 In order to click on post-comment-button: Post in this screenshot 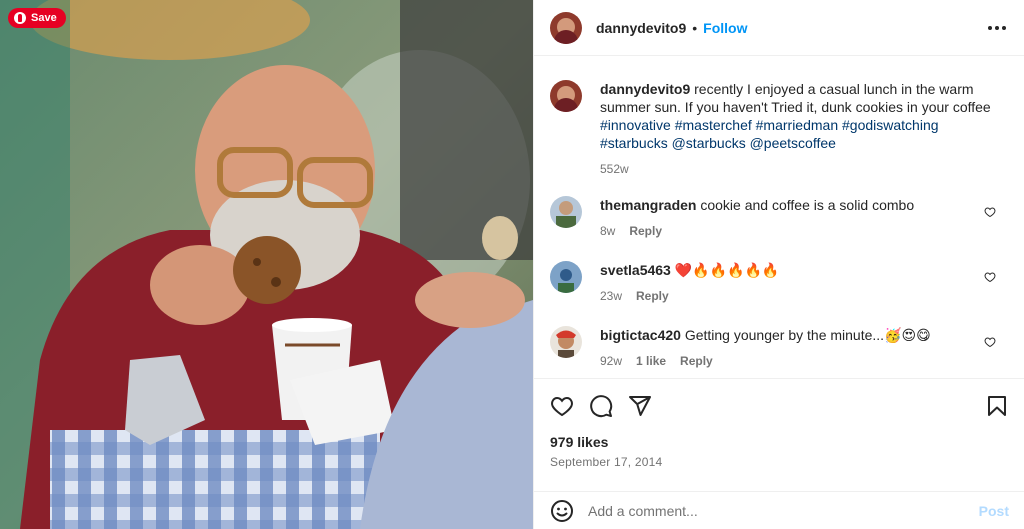, I will do `click(994, 511)`.